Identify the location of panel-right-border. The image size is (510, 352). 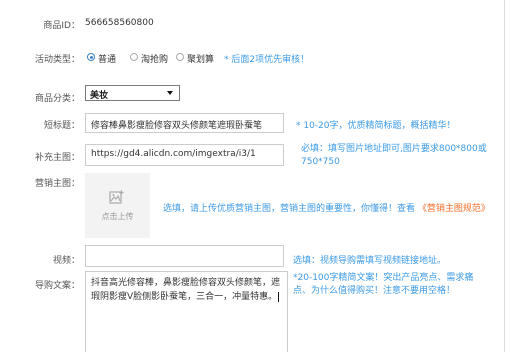
(504, 176).